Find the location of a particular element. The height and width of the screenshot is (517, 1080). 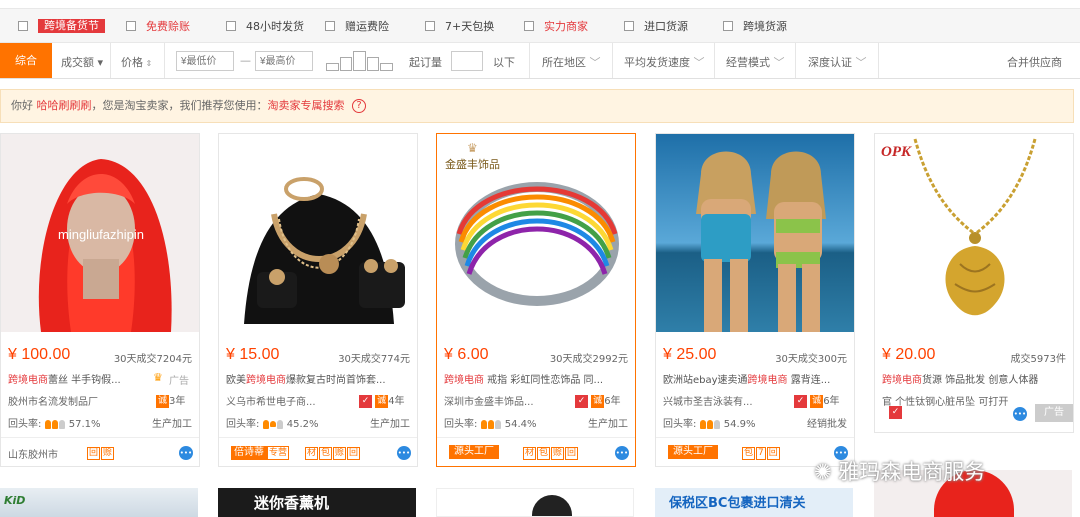

product-image-partial: 迷你香薰机 is located at coordinates (317, 502).